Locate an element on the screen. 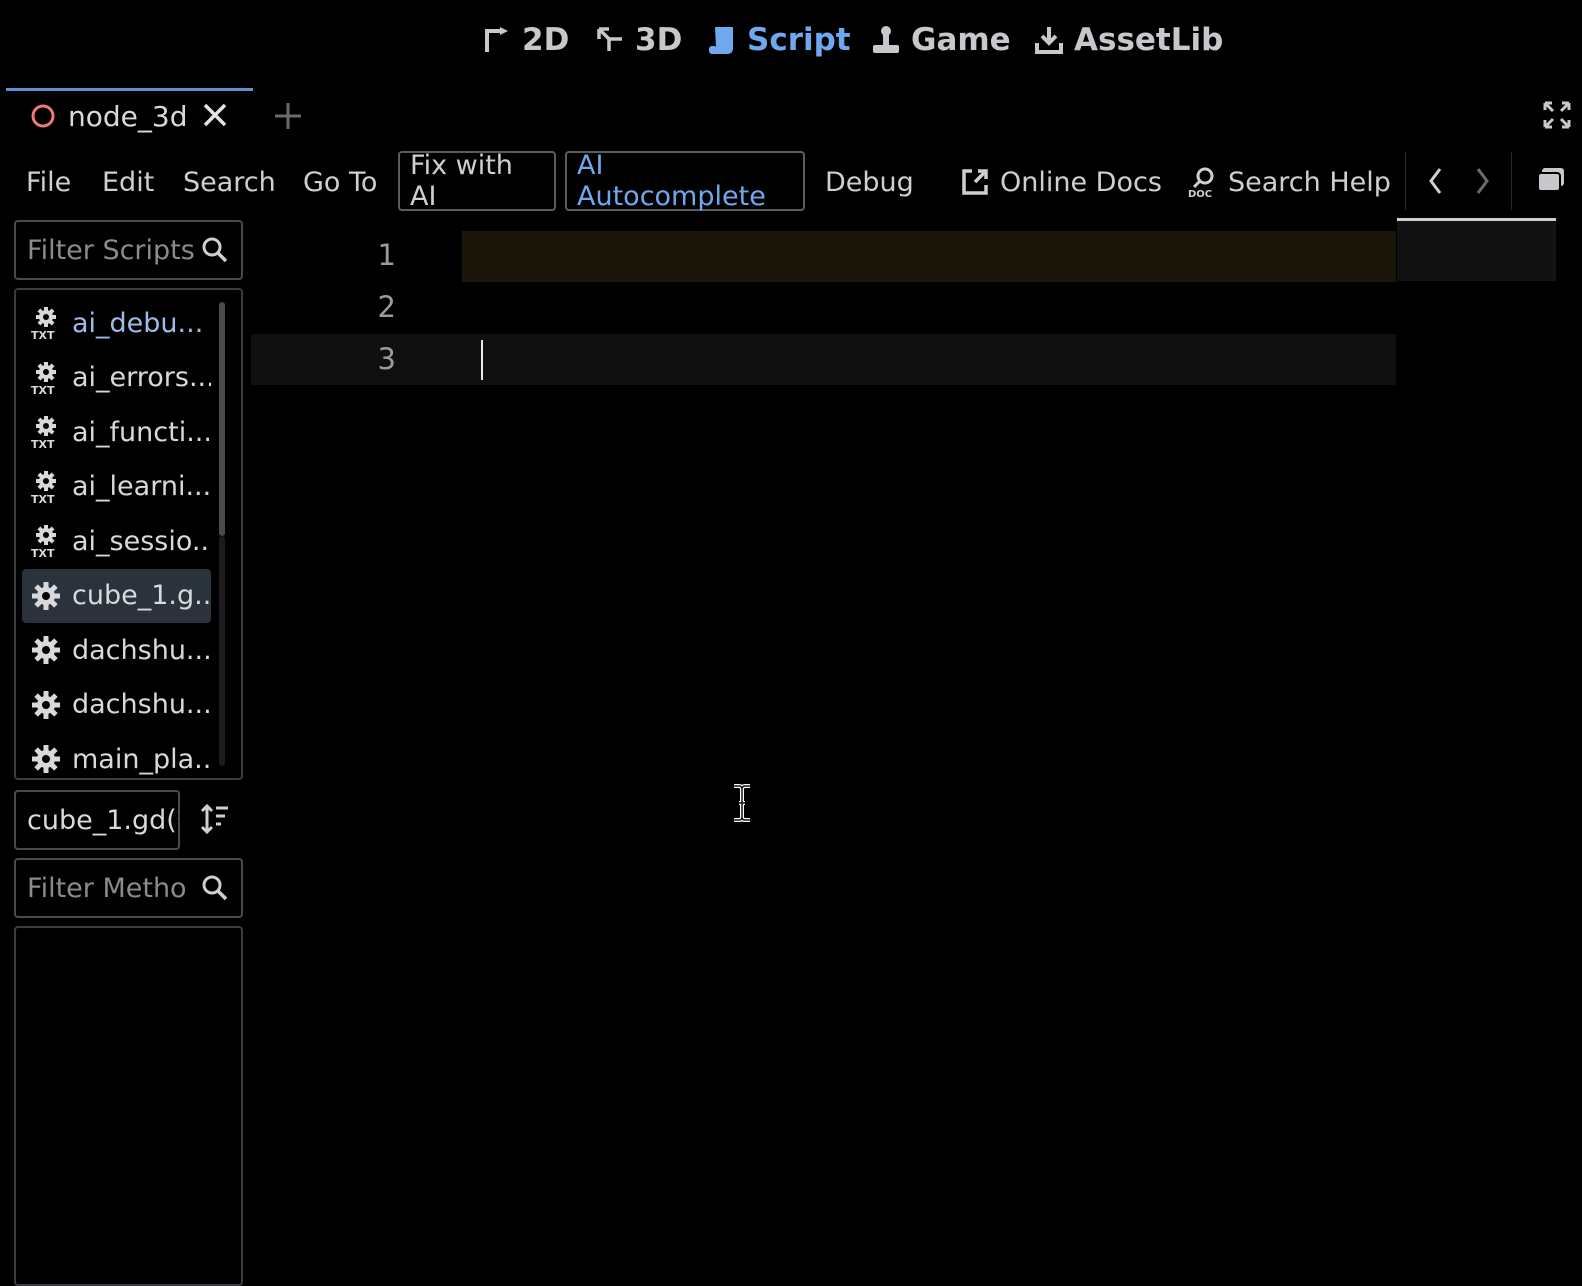 The width and height of the screenshot is (1582, 1286). ibeam-cursor-icon is located at coordinates (742, 803).